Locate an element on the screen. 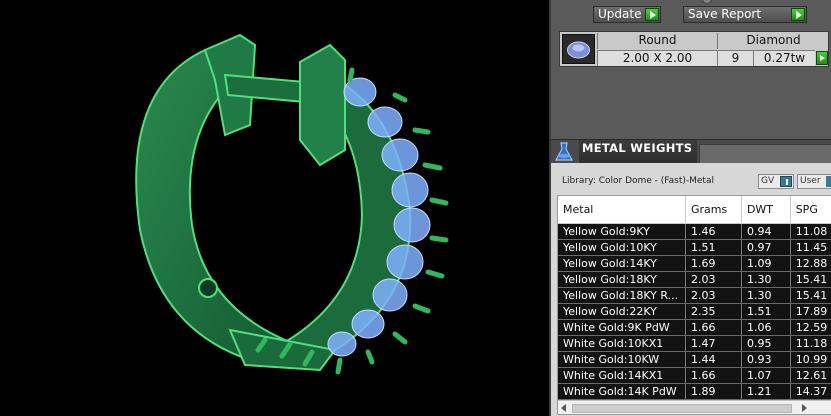 This screenshot has height=416, width=831. cell-metal: Yellow Gold:22KY is located at coordinates (622, 311).